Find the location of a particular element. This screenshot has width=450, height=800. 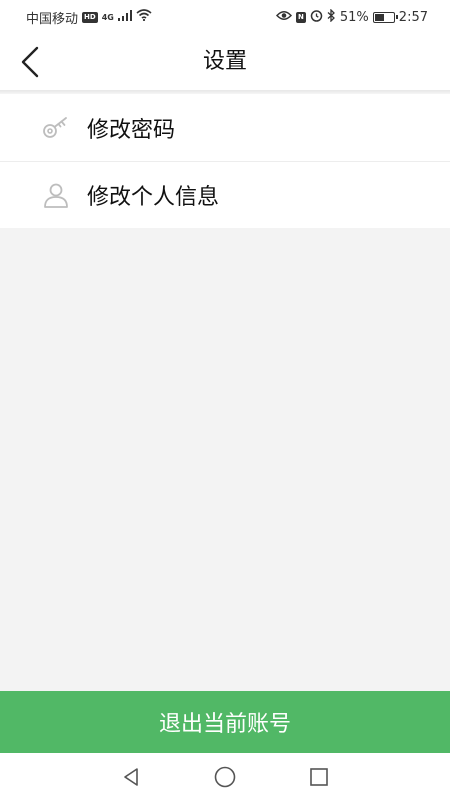

status-bar-right: N 51% 2:57 is located at coordinates (352, 16).